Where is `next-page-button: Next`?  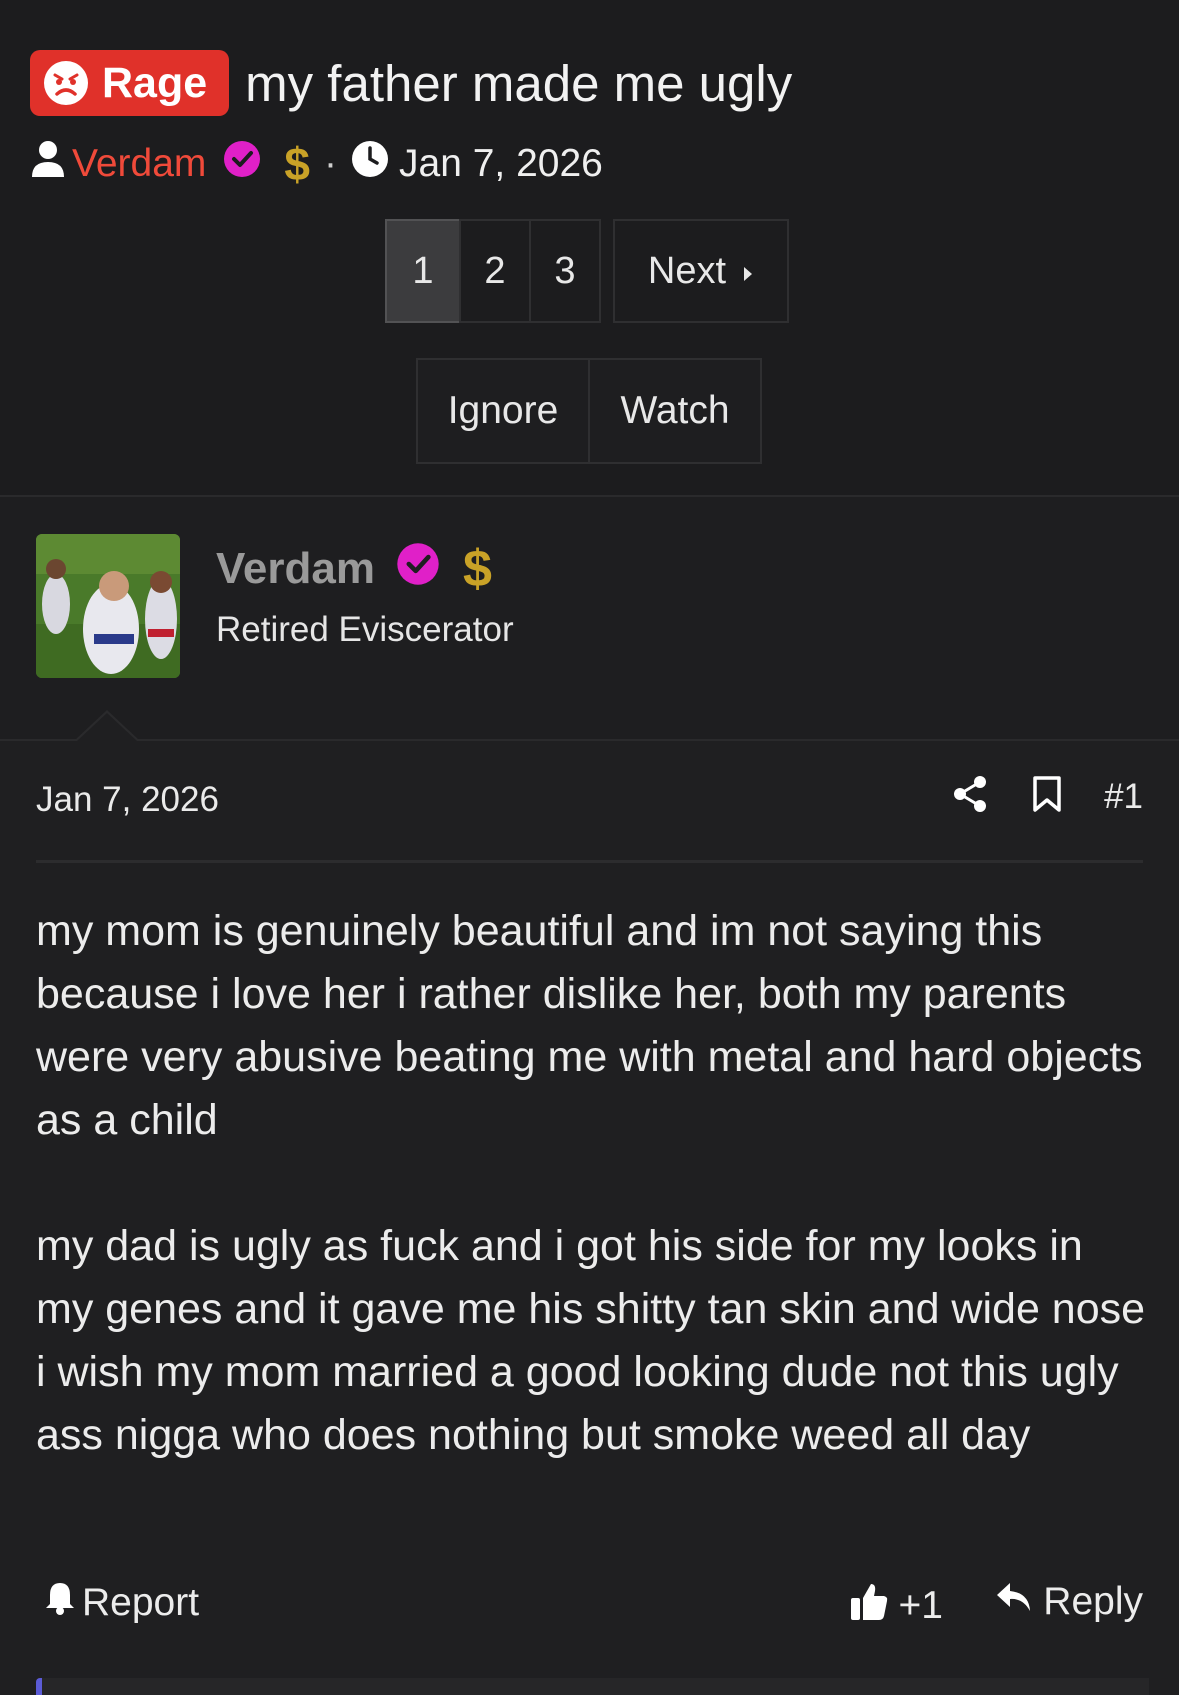 next-page-button: Next is located at coordinates (701, 271).